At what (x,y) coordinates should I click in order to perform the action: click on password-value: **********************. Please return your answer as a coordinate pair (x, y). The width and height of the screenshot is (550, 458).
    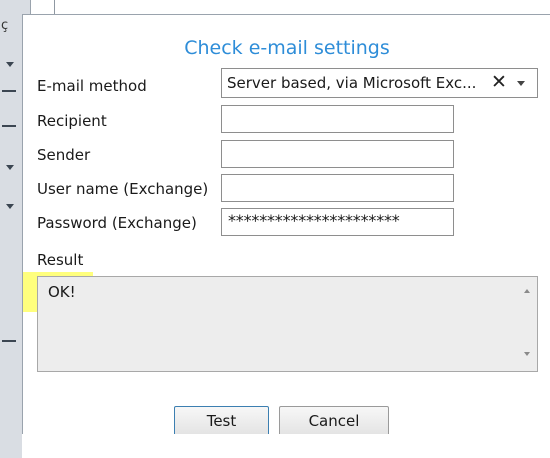
    Looking at the image, I should click on (314, 220).